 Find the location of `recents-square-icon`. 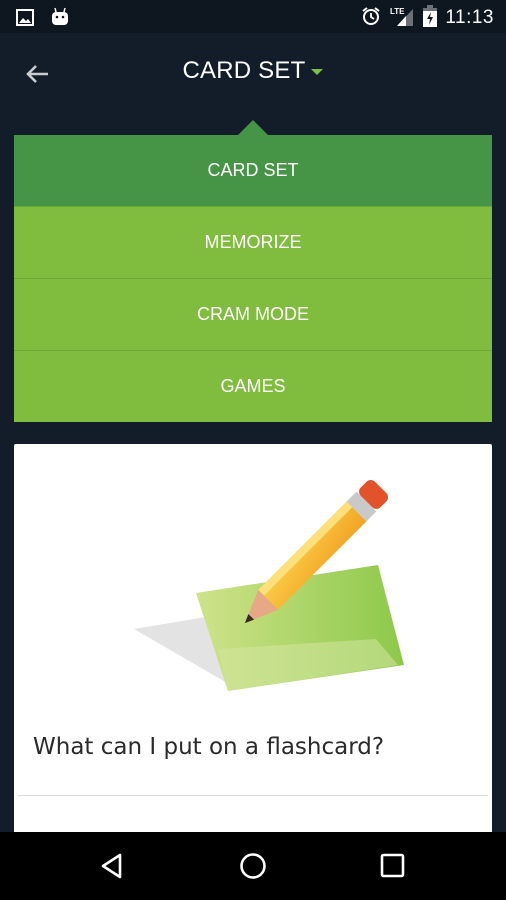

recents-square-icon is located at coordinates (393, 869).